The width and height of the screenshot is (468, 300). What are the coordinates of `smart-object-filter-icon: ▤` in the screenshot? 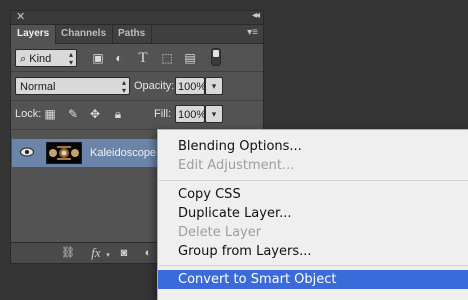 It's located at (190, 58).